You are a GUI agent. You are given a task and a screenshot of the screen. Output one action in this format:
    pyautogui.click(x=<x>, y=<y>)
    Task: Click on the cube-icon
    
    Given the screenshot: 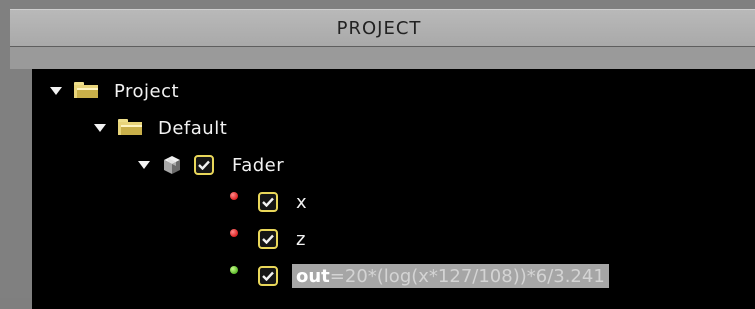 What is the action you would take?
    pyautogui.click(x=172, y=165)
    